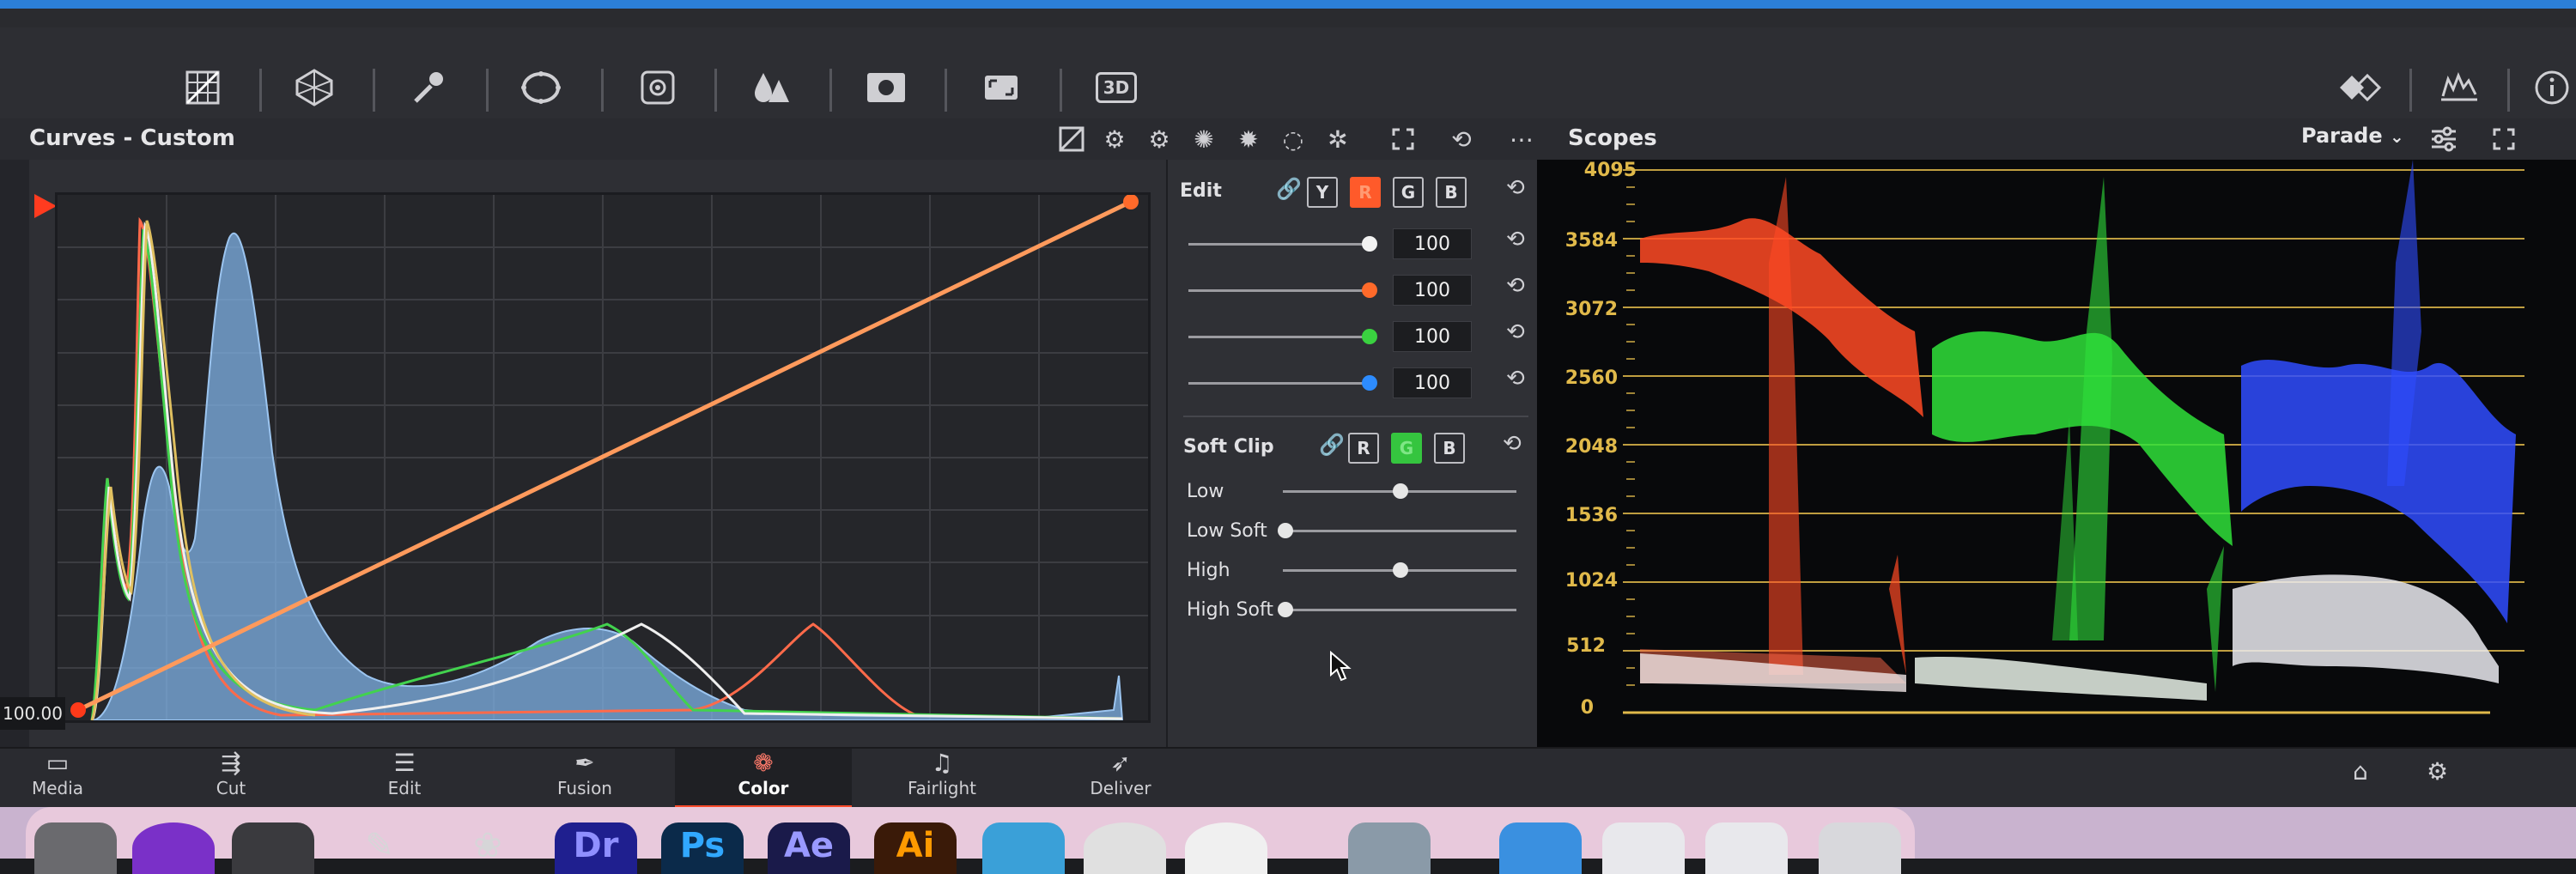  Describe the element at coordinates (78, 710) in the screenshot. I see `curve-control-point-start` at that location.